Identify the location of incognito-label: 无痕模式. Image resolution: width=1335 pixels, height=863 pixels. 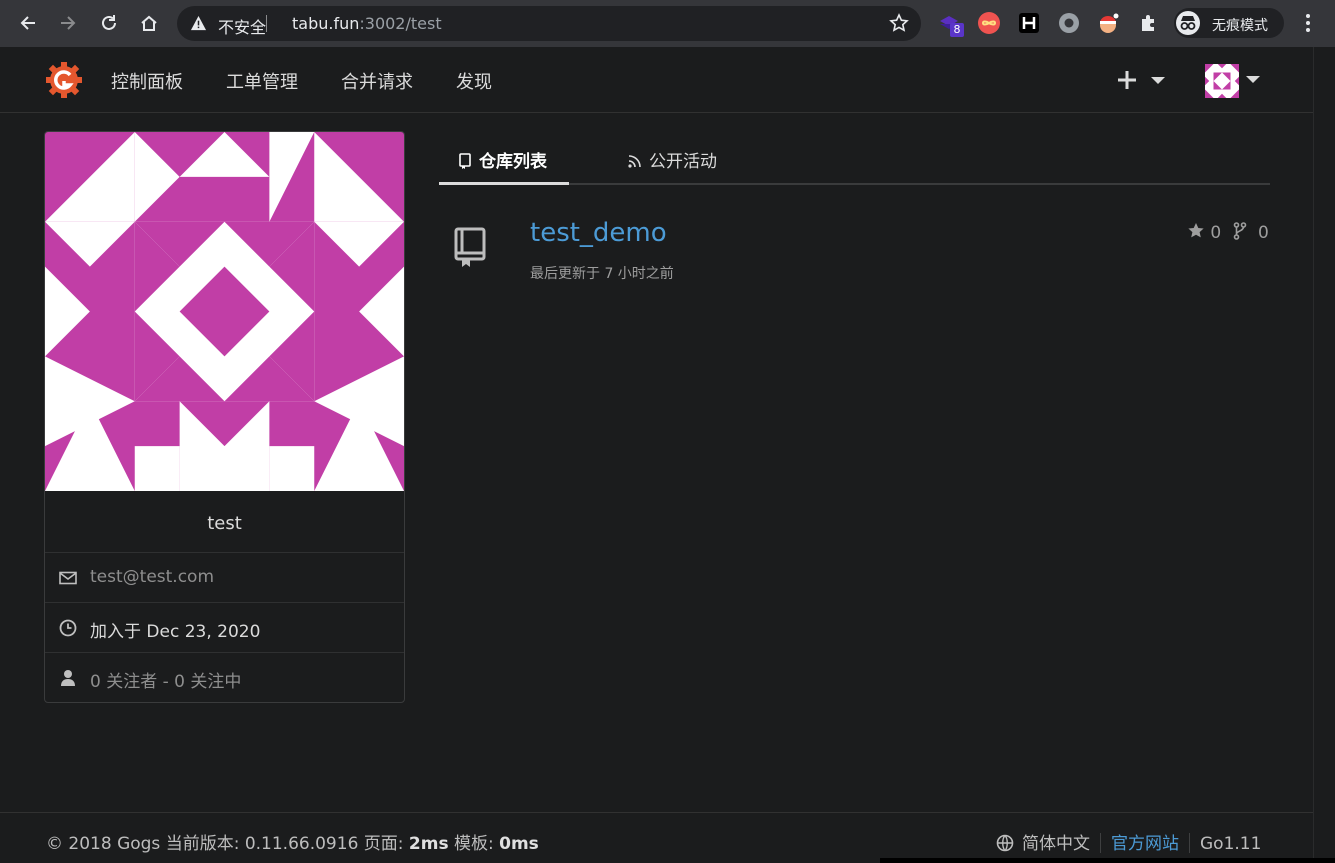
(1240, 26).